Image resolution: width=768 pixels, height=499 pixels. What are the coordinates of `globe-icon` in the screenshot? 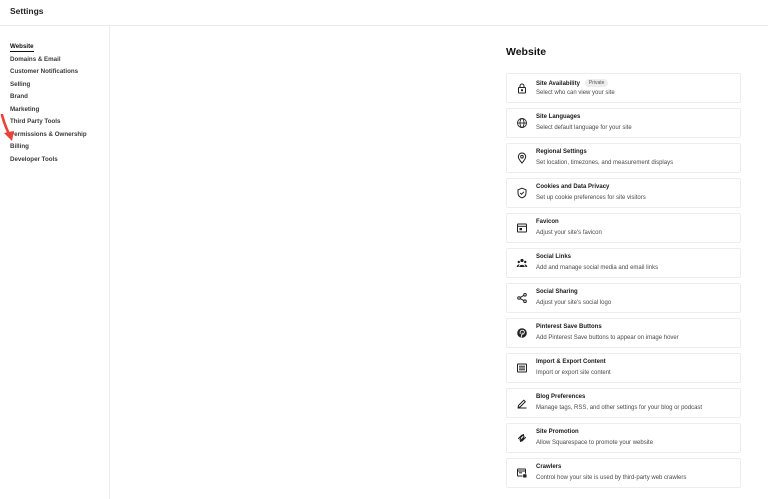 It's located at (522, 123).